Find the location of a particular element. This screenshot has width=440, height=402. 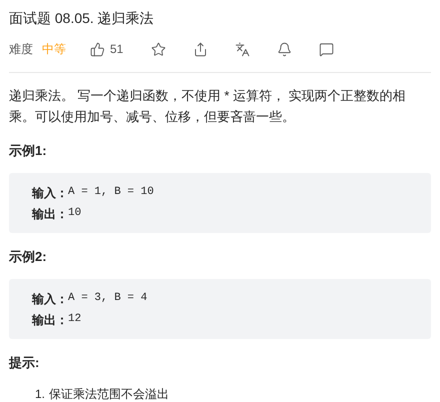

feedback-button is located at coordinates (326, 49).